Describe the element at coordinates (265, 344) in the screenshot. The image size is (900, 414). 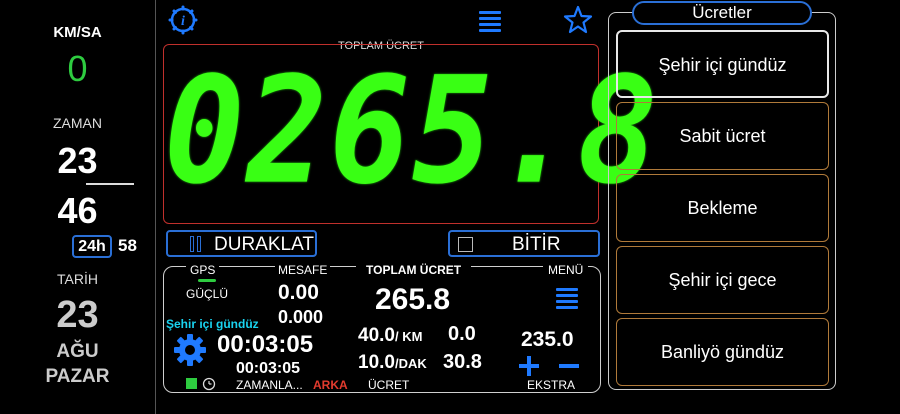
I see `elapsed-time-main: 00:03:05` at that location.